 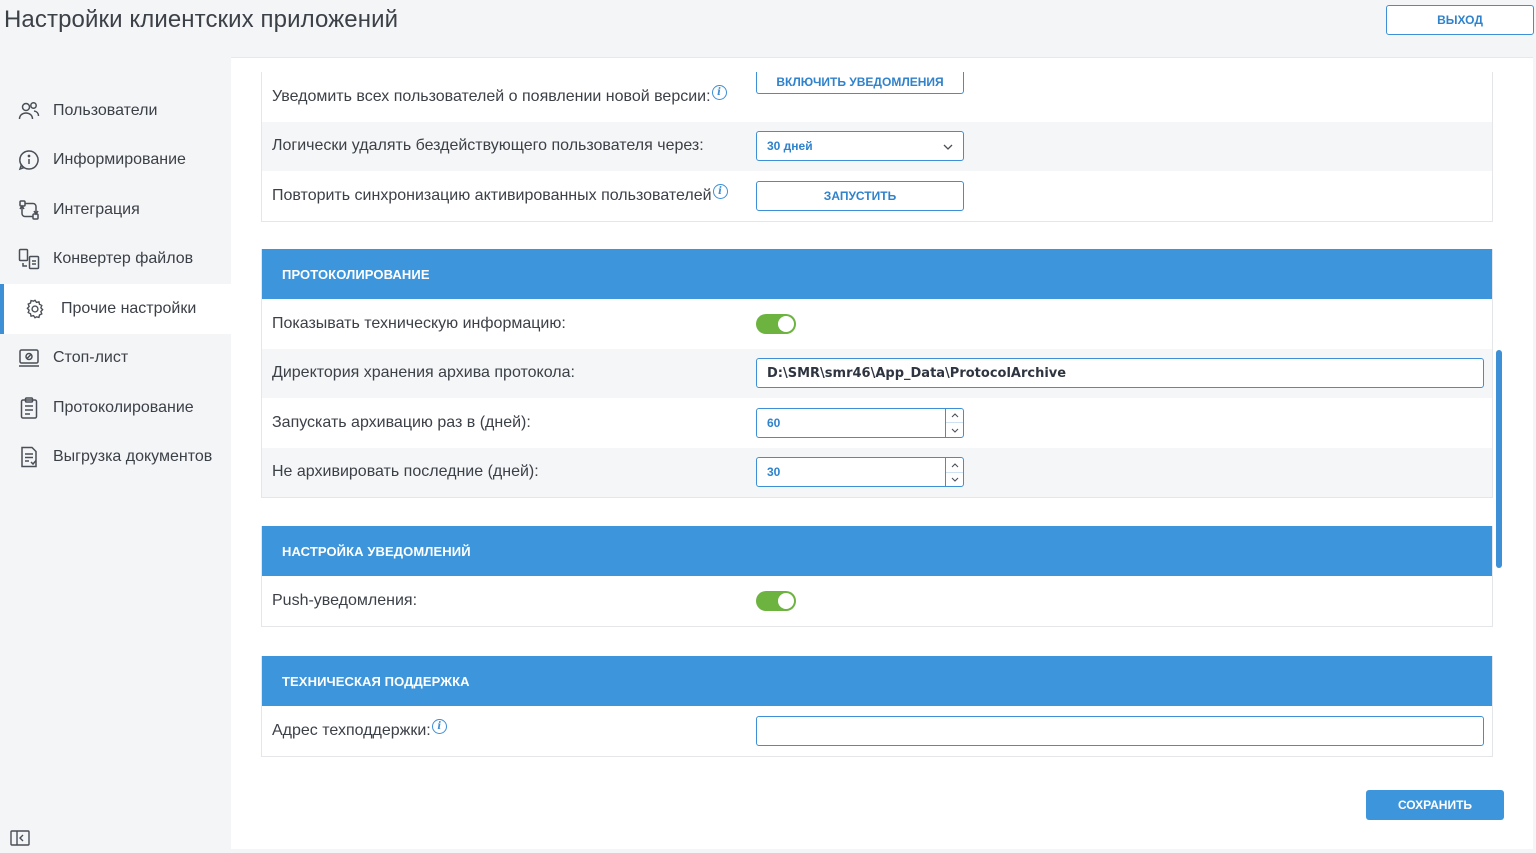 I want to click on delete-period-select: 30 дней, so click(x=860, y=146).